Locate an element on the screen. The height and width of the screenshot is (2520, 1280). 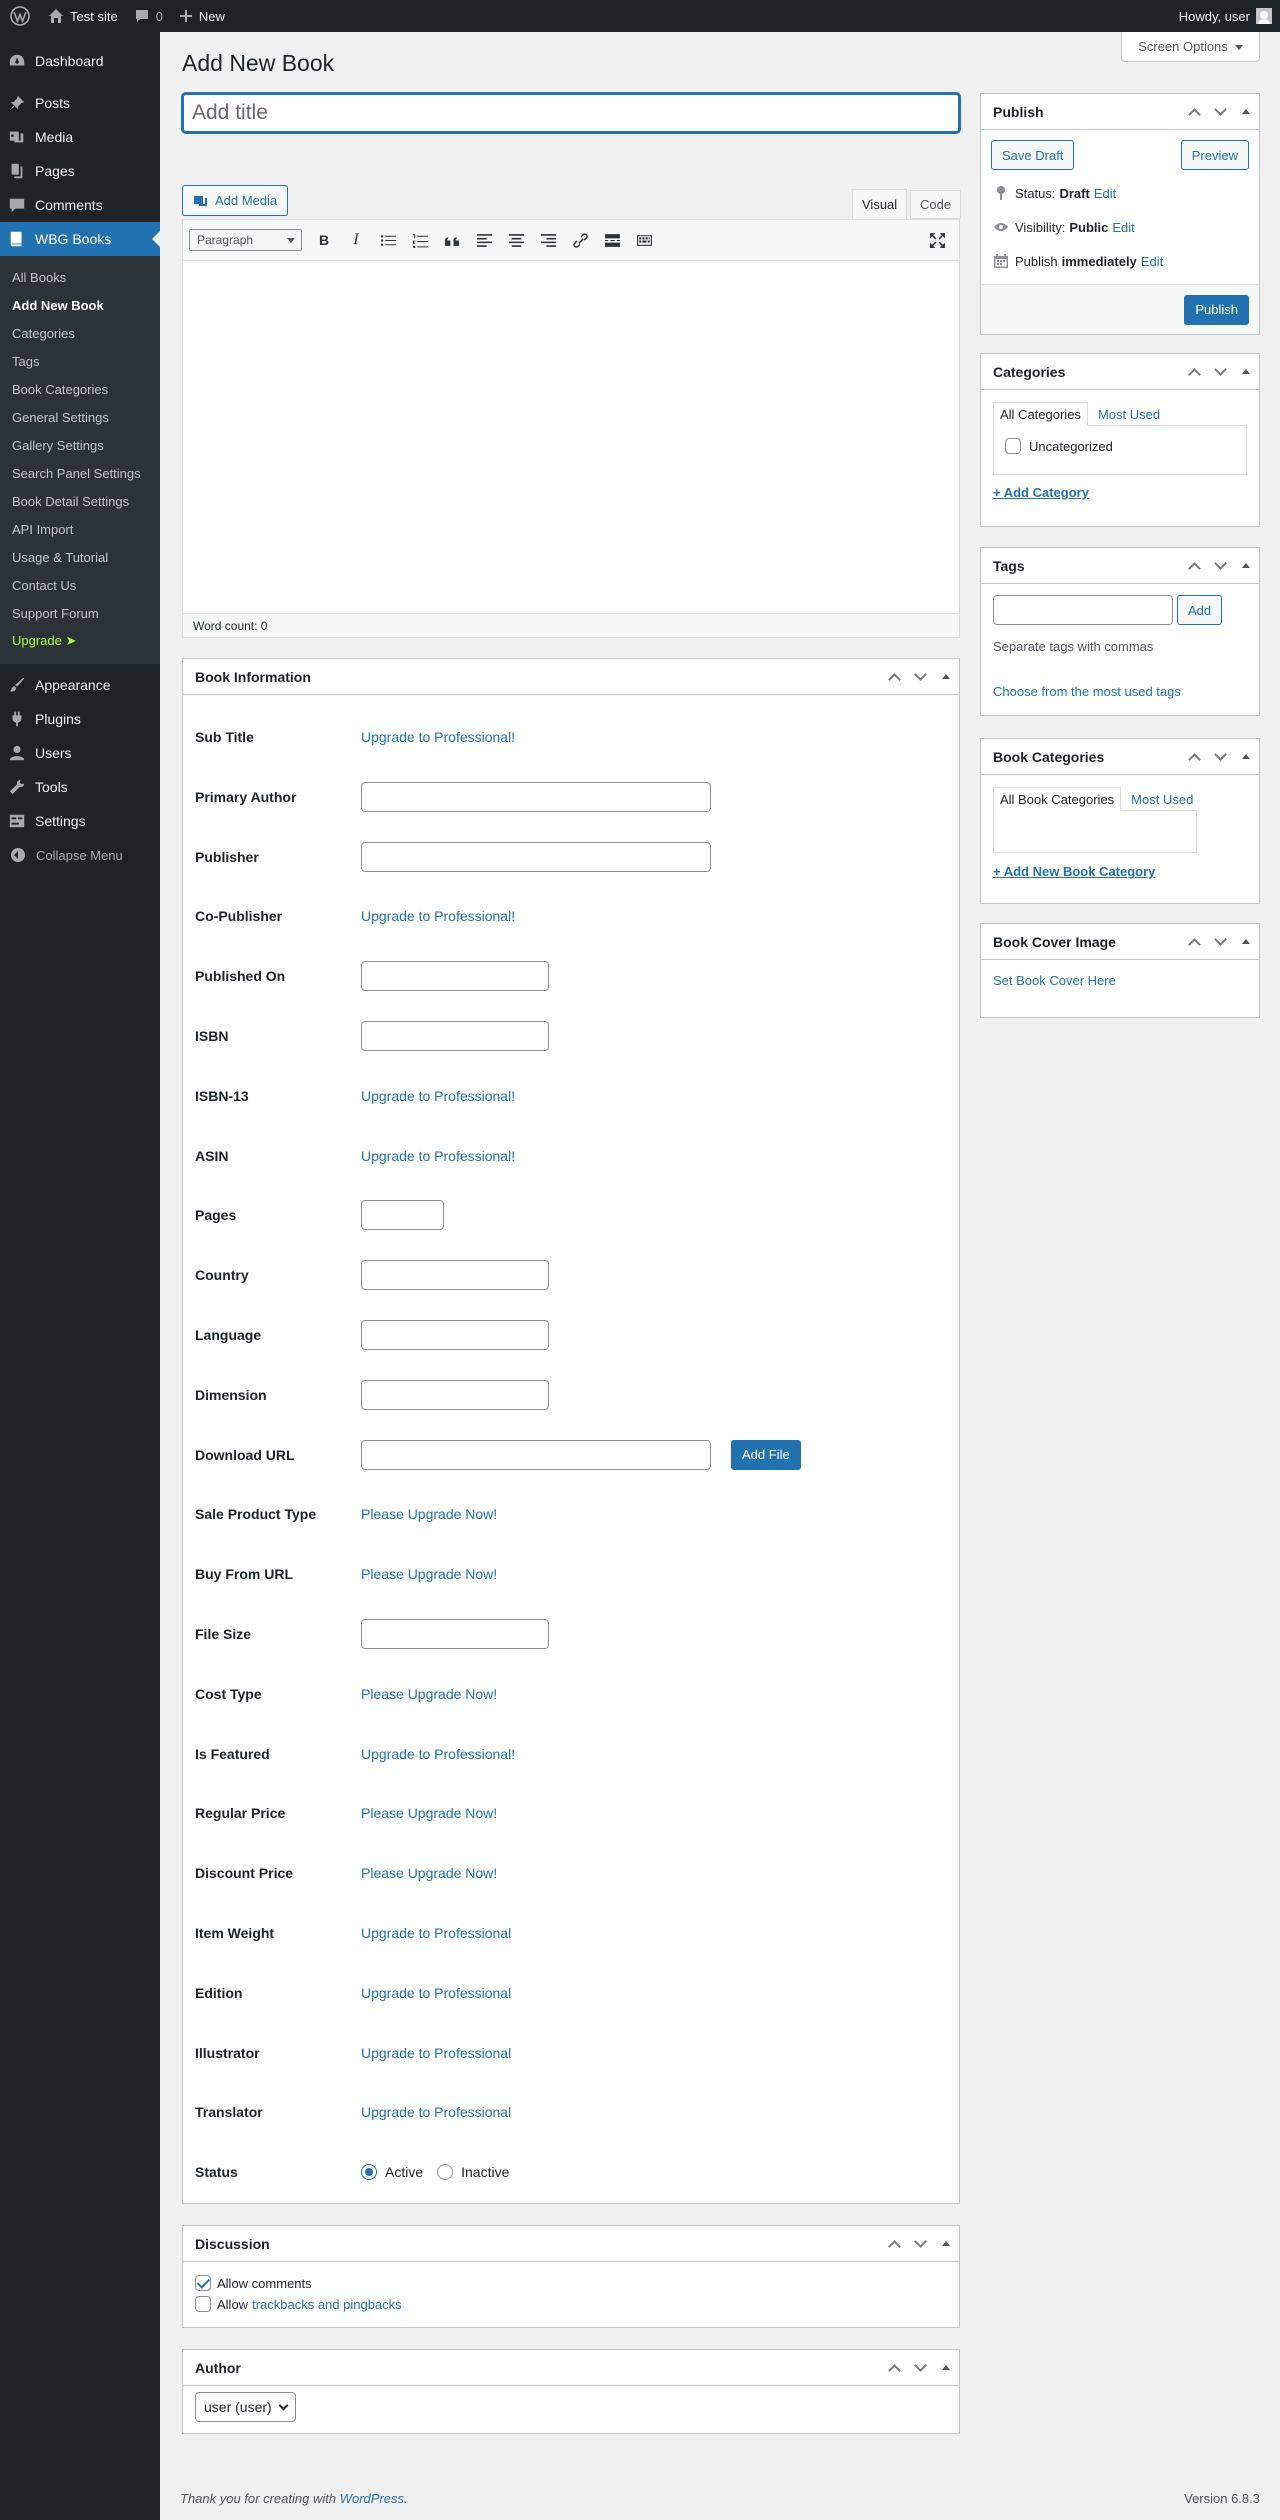
language-input is located at coordinates (455, 1335).